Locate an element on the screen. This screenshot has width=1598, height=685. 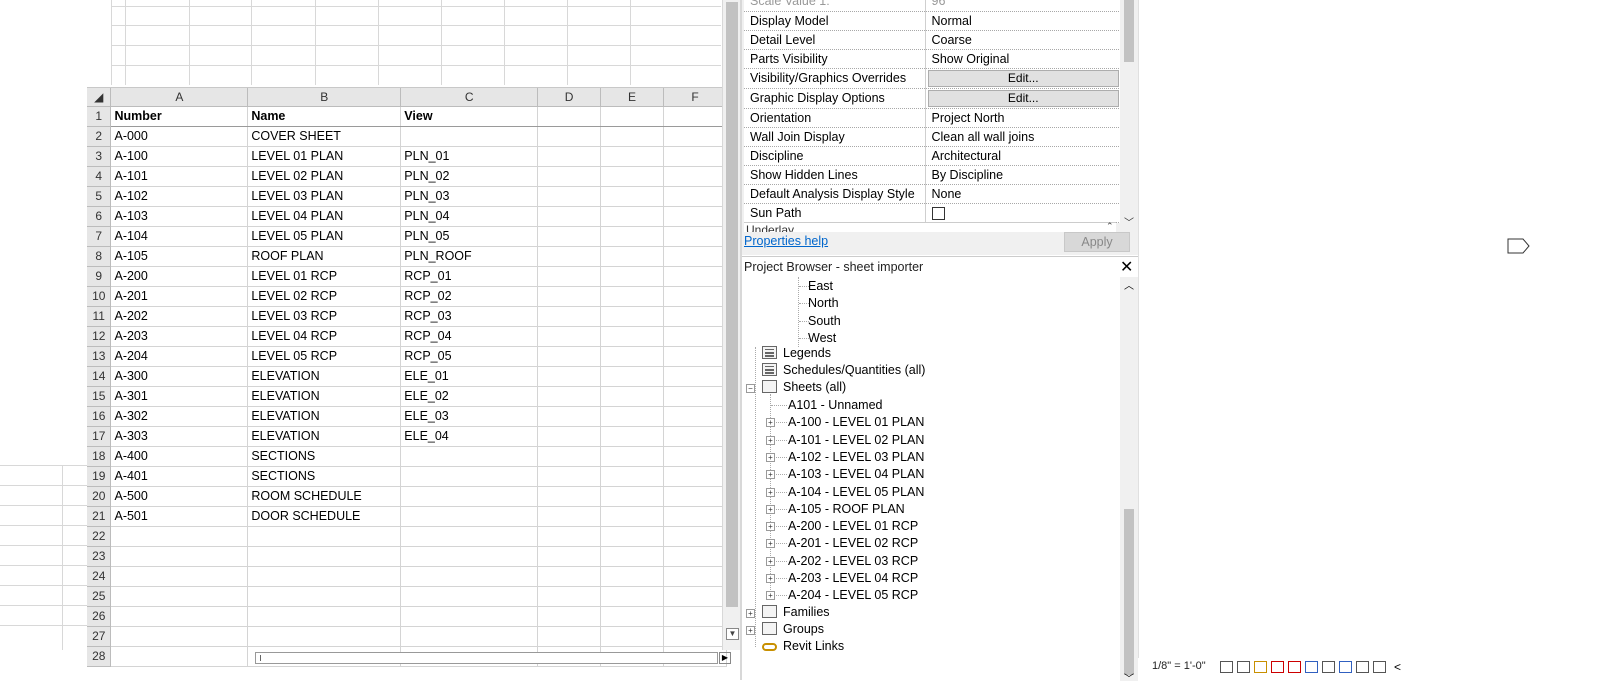
column-header: C is located at coordinates (469, 97).